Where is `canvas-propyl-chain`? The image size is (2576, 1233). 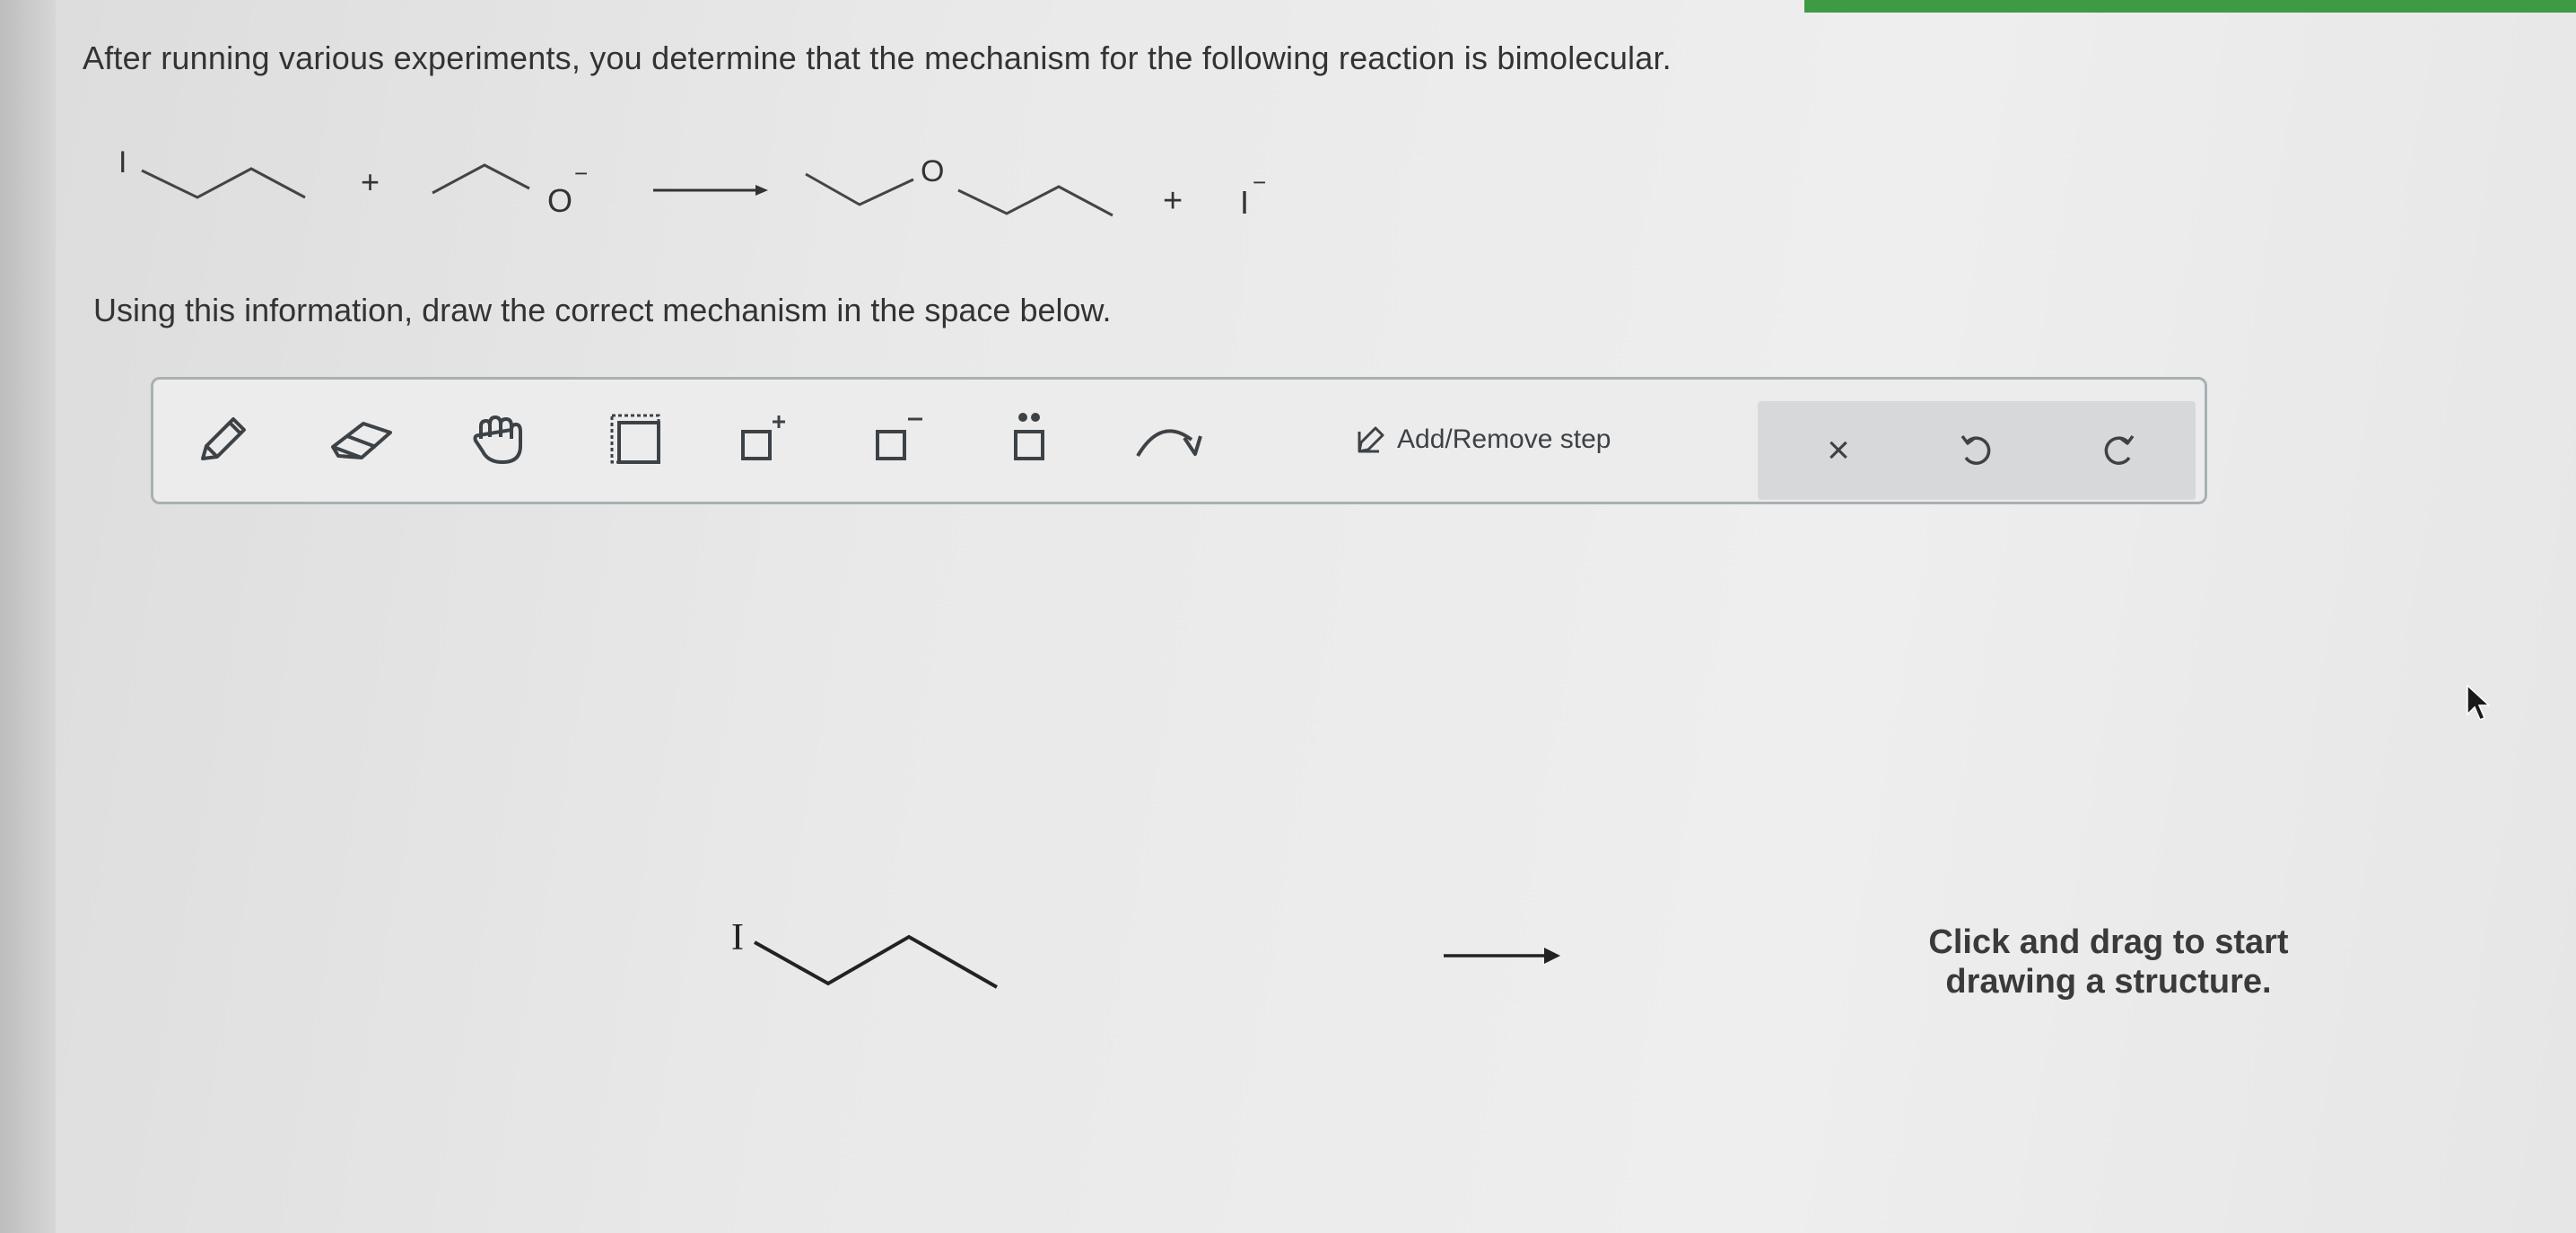
canvas-propyl-chain is located at coordinates (876, 961).